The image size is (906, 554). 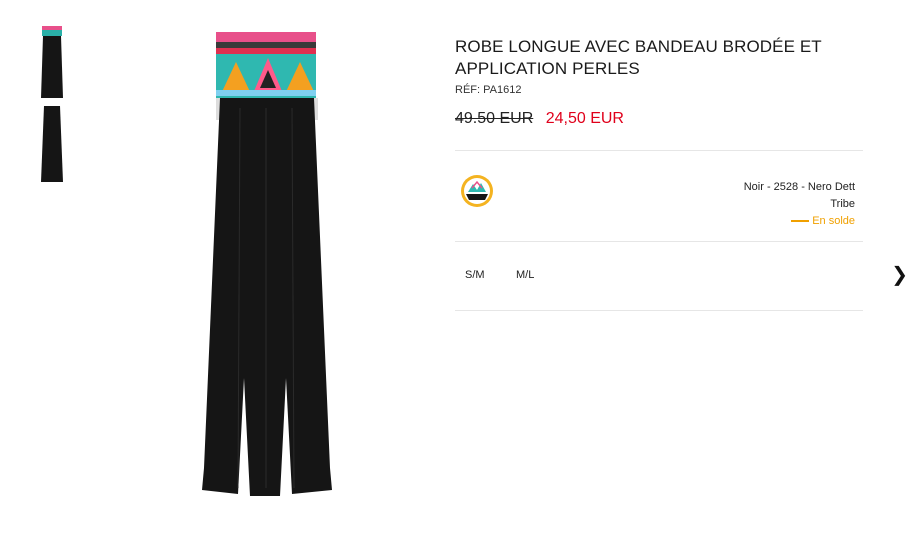 What do you see at coordinates (660, 196) in the screenshot?
I see `color-variant-row: Noir - 2528 - Nero Dett Tribe En solde` at bounding box center [660, 196].